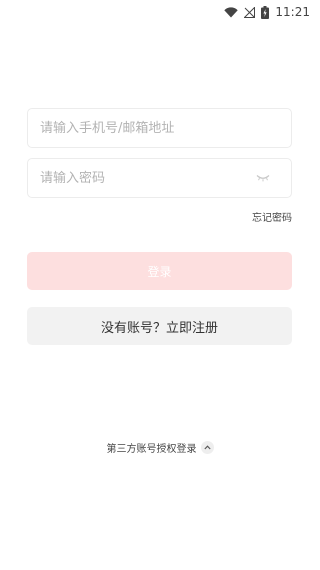 This screenshot has height=570, width=320. What do you see at coordinates (265, 12) in the screenshot?
I see `battery-charging-icon` at bounding box center [265, 12].